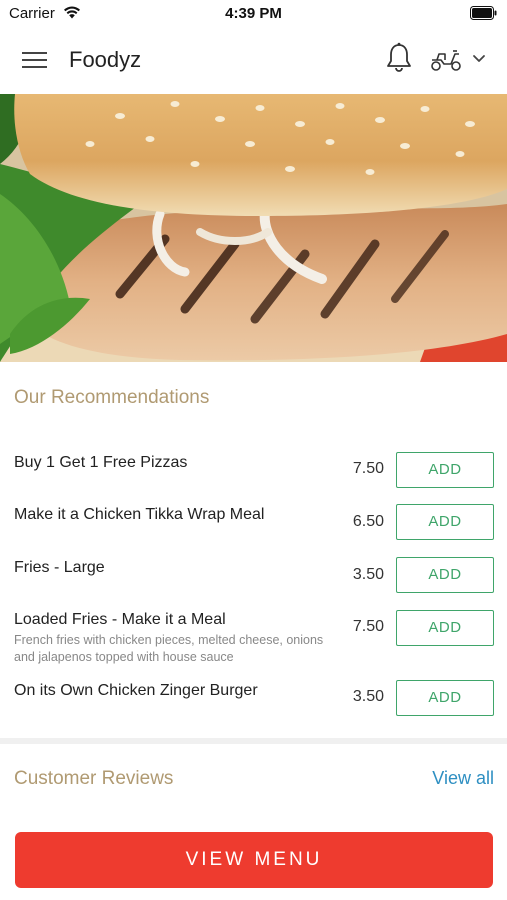  Describe the element at coordinates (399, 58) in the screenshot. I see `bell-icon` at that location.